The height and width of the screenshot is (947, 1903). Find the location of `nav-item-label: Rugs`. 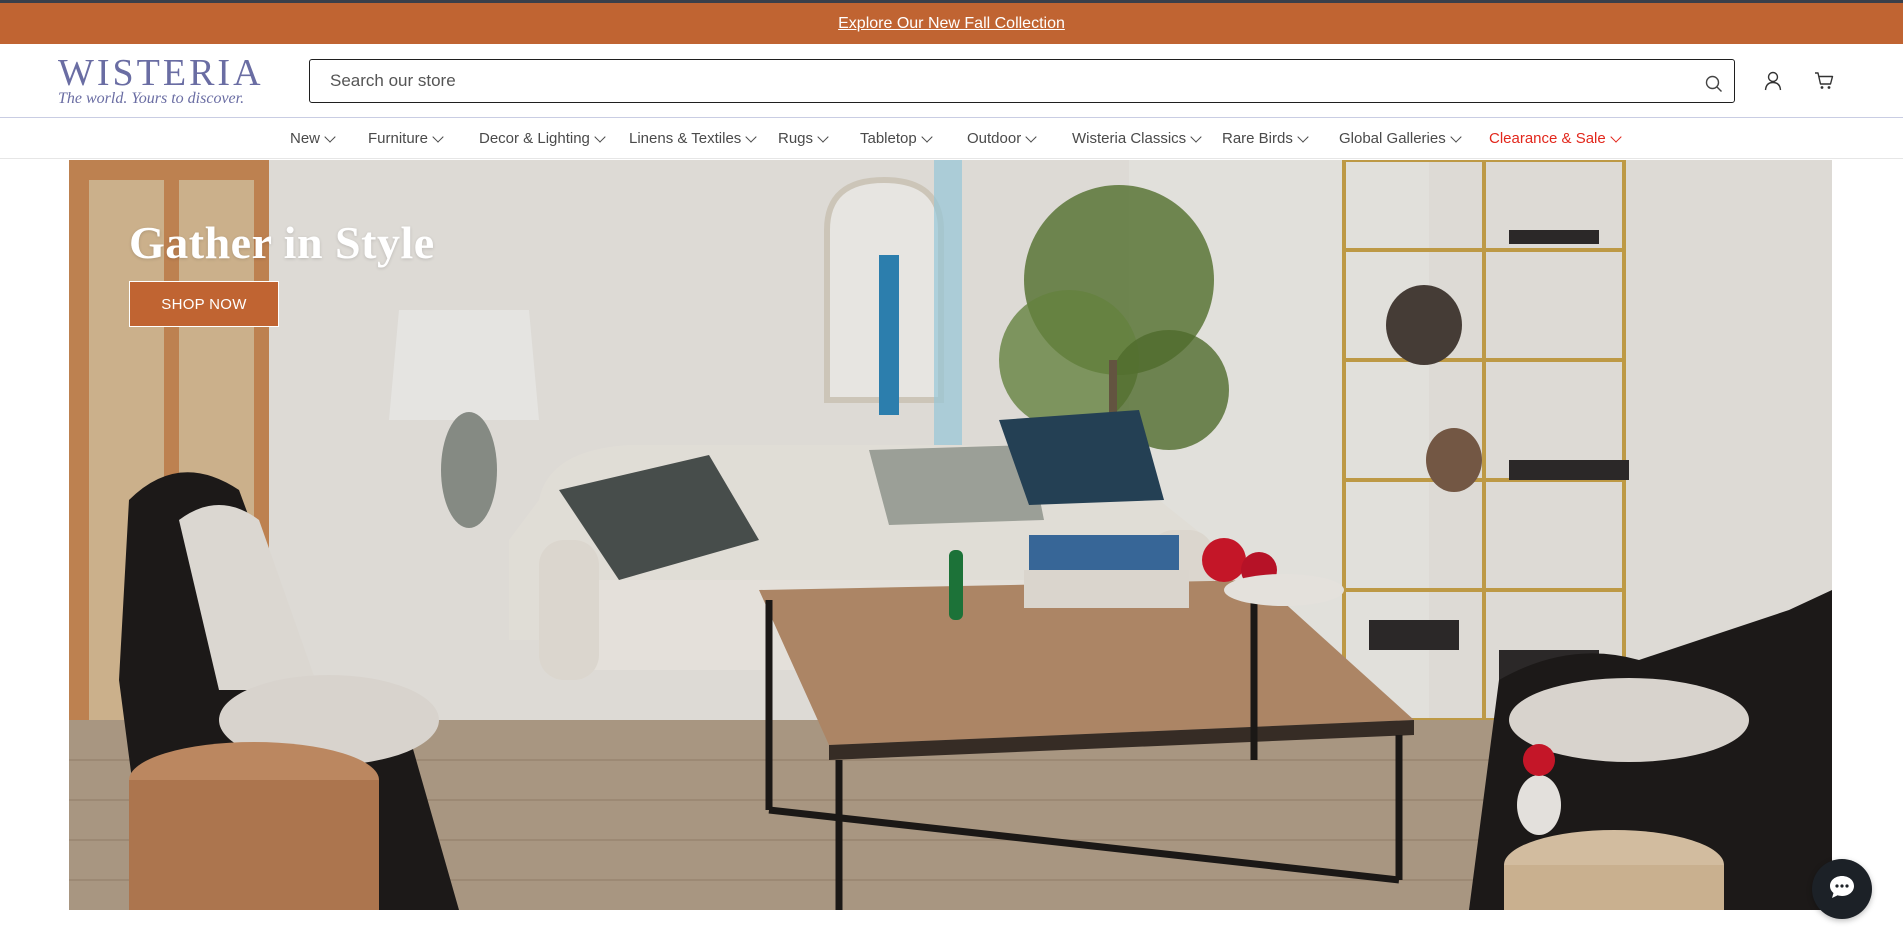

nav-item-label: Rugs is located at coordinates (796, 138).